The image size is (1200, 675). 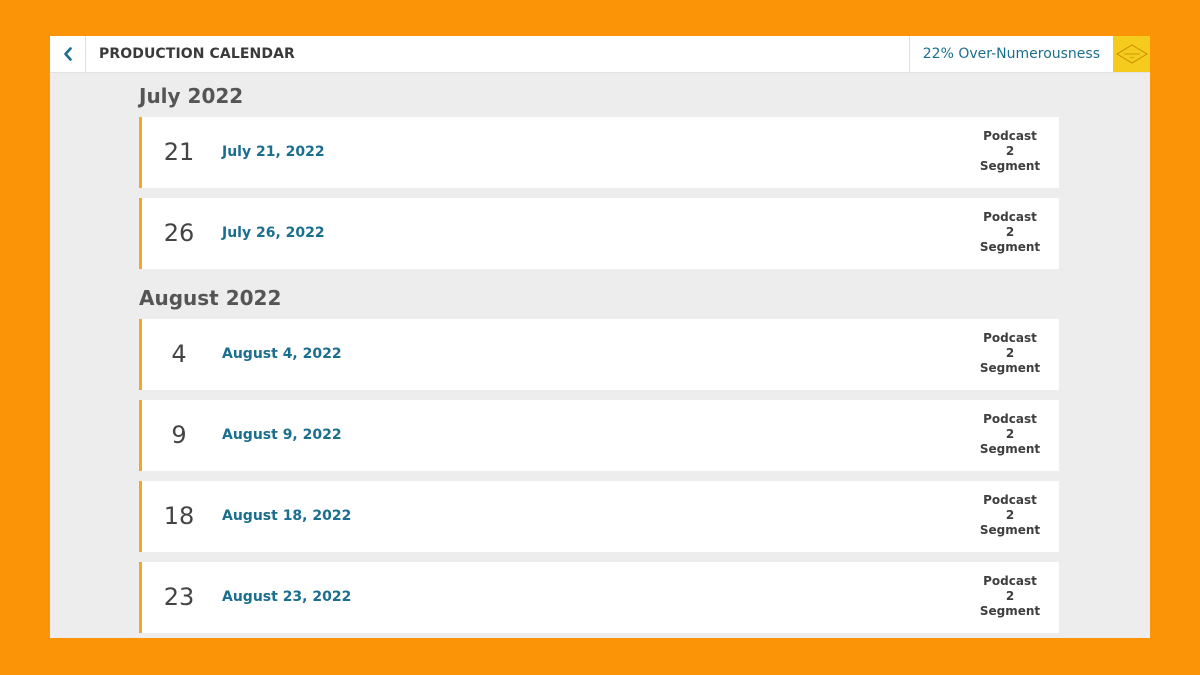 What do you see at coordinates (1011, 54) in the screenshot?
I see `over-numerousness-stat: 22% Over-Numerousness` at bounding box center [1011, 54].